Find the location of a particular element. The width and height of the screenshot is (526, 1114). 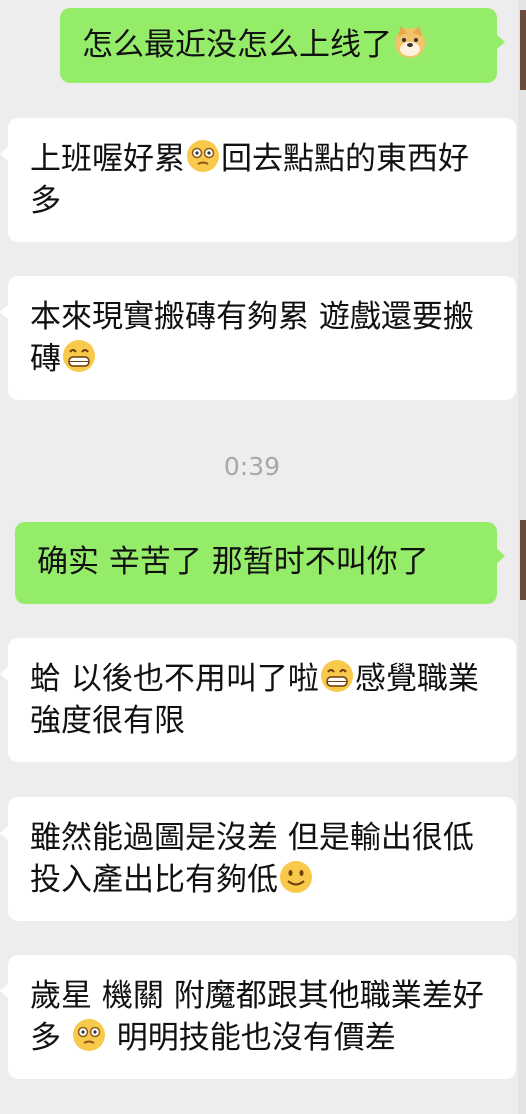

doge-emoji-icon is located at coordinates (410, 42).